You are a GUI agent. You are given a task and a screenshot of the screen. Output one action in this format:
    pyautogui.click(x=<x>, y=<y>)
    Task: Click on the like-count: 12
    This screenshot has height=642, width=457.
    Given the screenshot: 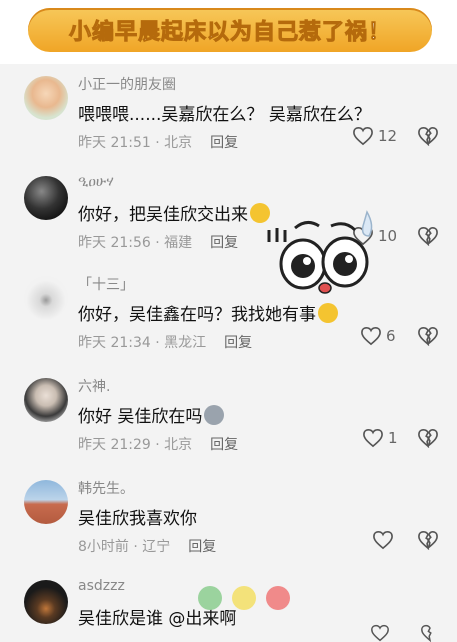 What is the action you would take?
    pyautogui.click(x=388, y=136)
    